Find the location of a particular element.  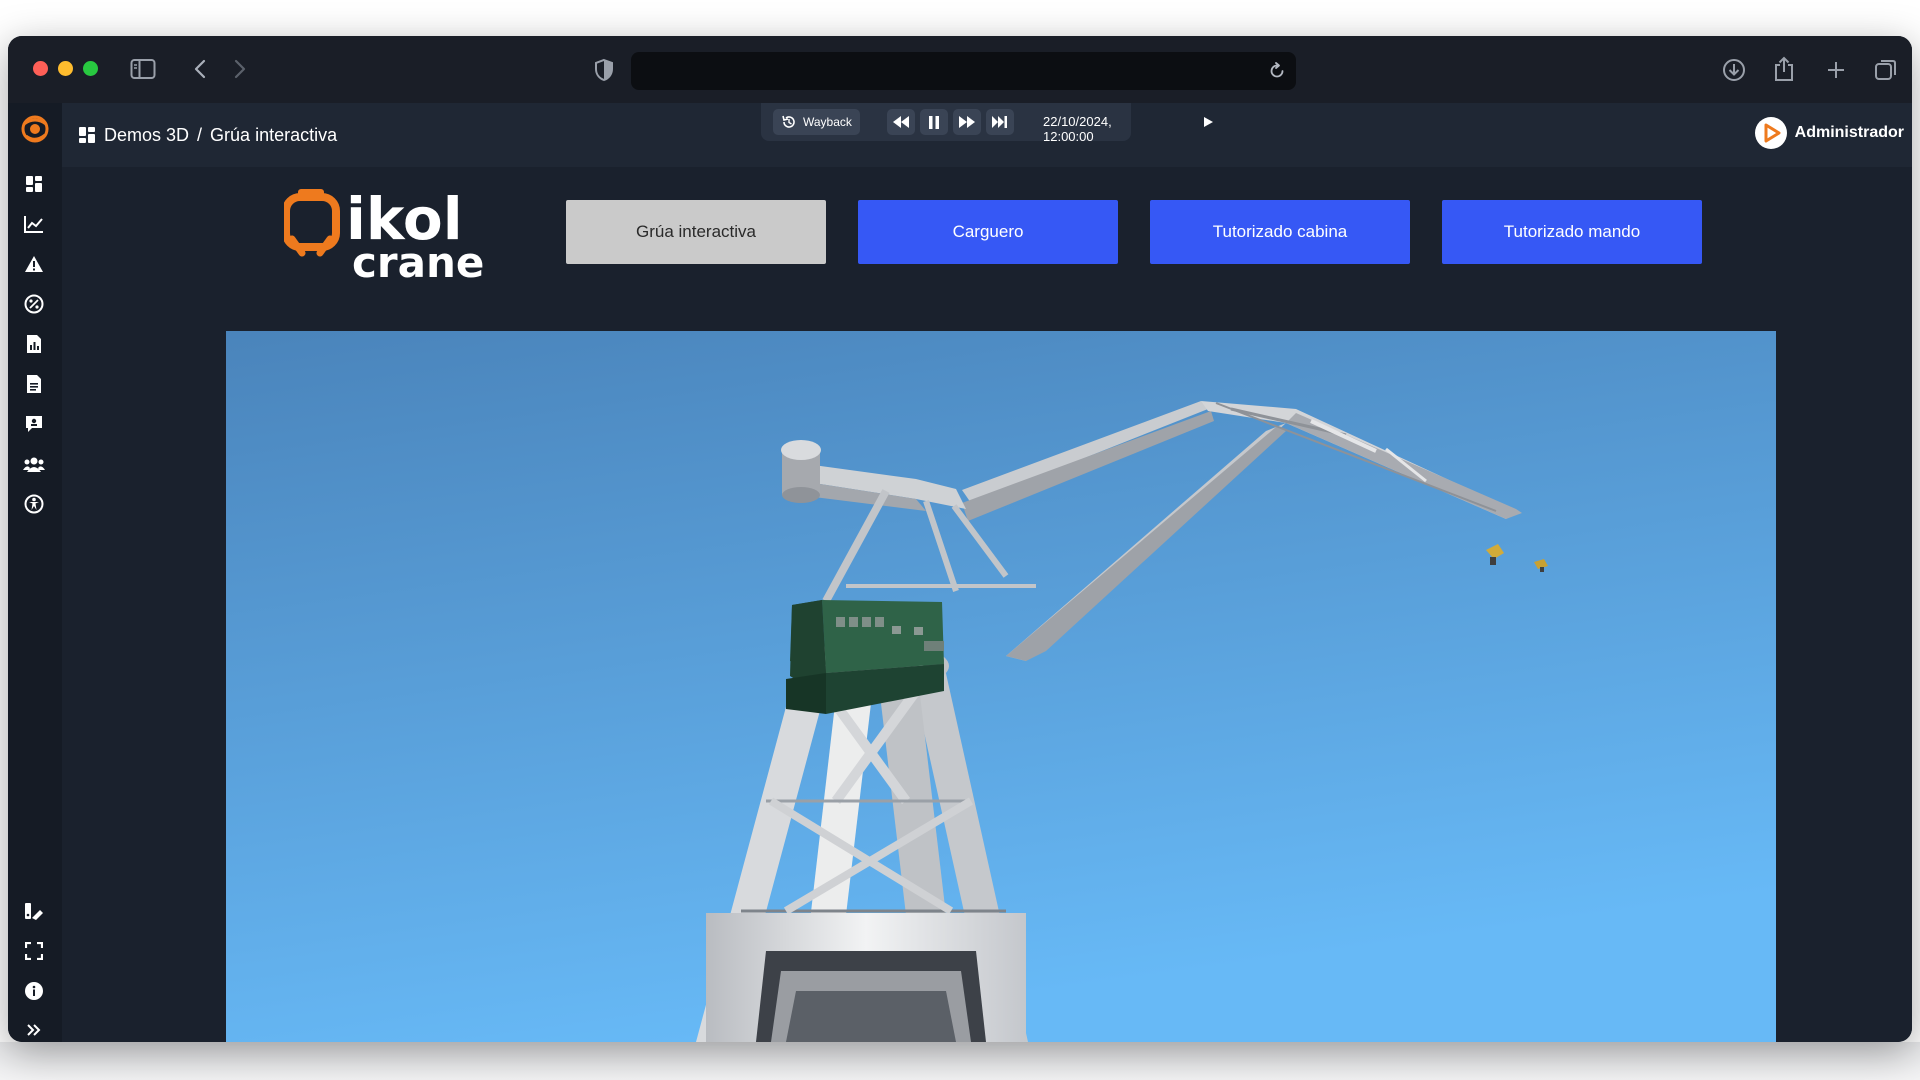

report-icon is located at coordinates (34, 344).